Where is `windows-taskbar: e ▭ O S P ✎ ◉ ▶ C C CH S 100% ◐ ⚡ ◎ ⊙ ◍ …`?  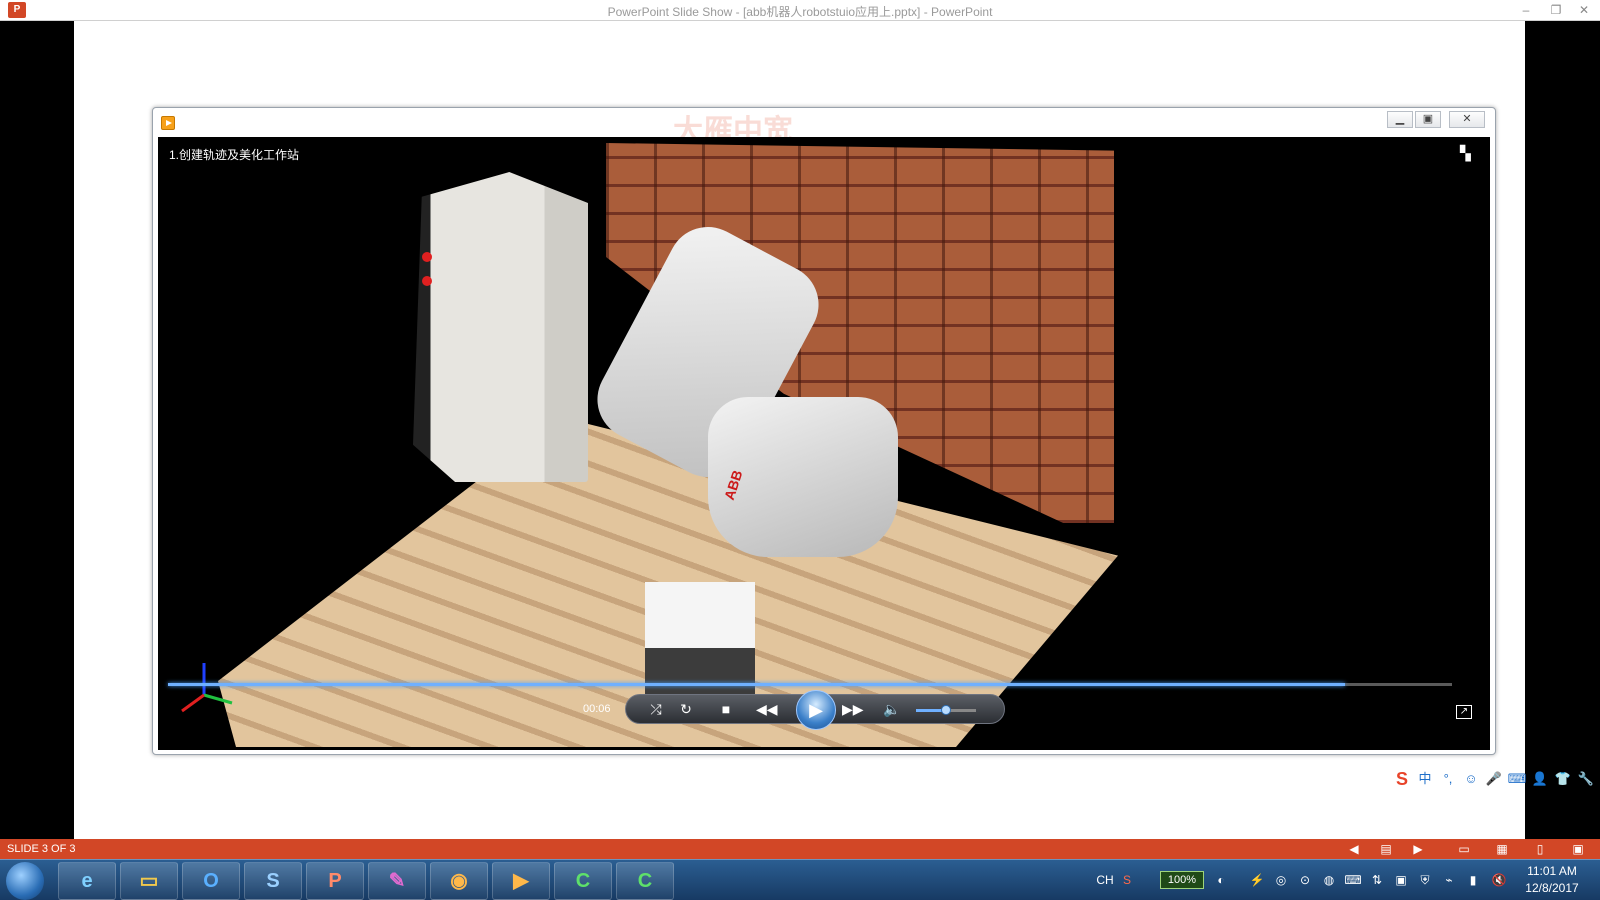 windows-taskbar: e ▭ O S P ✎ ◉ ▶ C C CH S 100% ◐ ⚡ ◎ ⊙ ◍ … is located at coordinates (800, 879).